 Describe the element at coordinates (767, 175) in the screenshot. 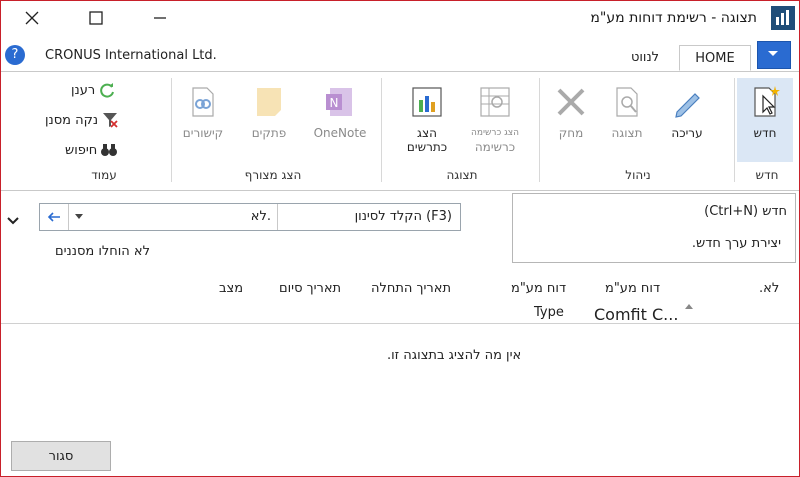

I see `group-label-new: חדש` at that location.